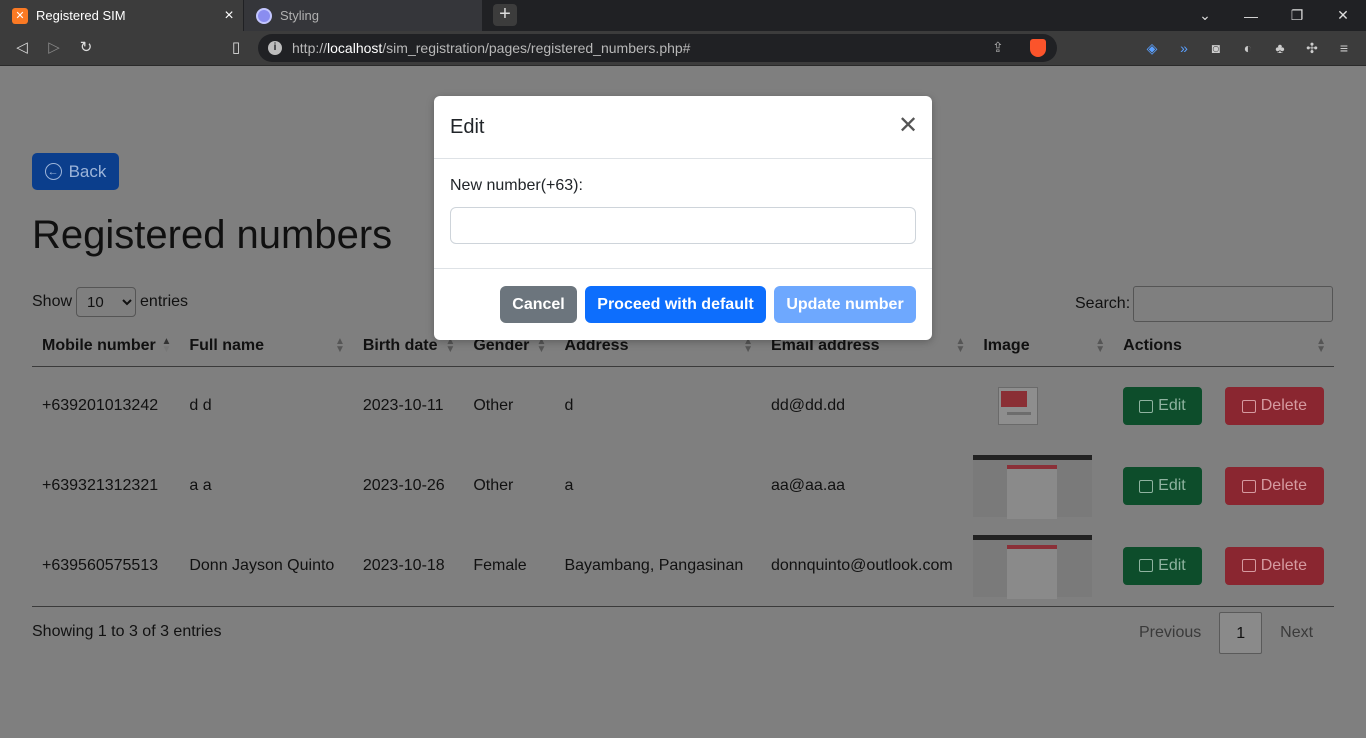 The height and width of the screenshot is (738, 1366). What do you see at coordinates (20, 15) in the screenshot?
I see `xampp-icon: ✕` at bounding box center [20, 15].